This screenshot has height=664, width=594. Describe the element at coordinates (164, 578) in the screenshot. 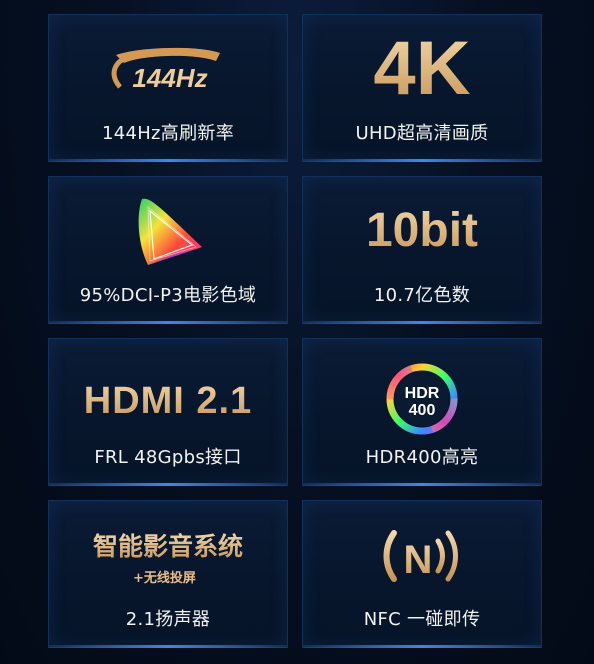

I see `wireless-cast-badge: +无线投屏` at that location.